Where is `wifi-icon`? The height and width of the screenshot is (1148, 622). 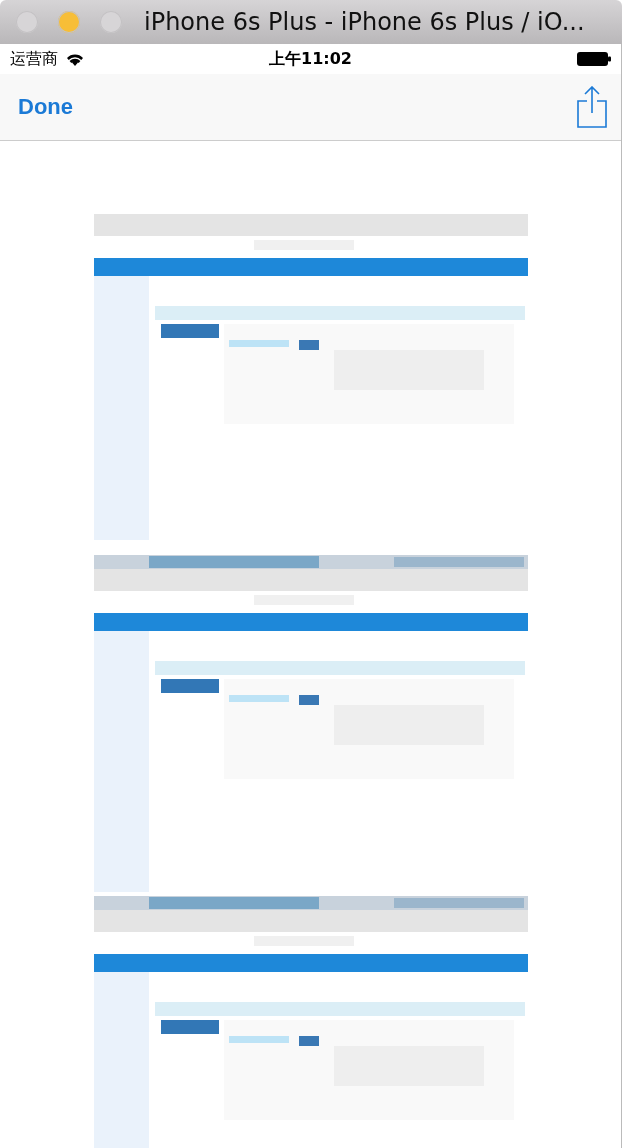 wifi-icon is located at coordinates (75, 59).